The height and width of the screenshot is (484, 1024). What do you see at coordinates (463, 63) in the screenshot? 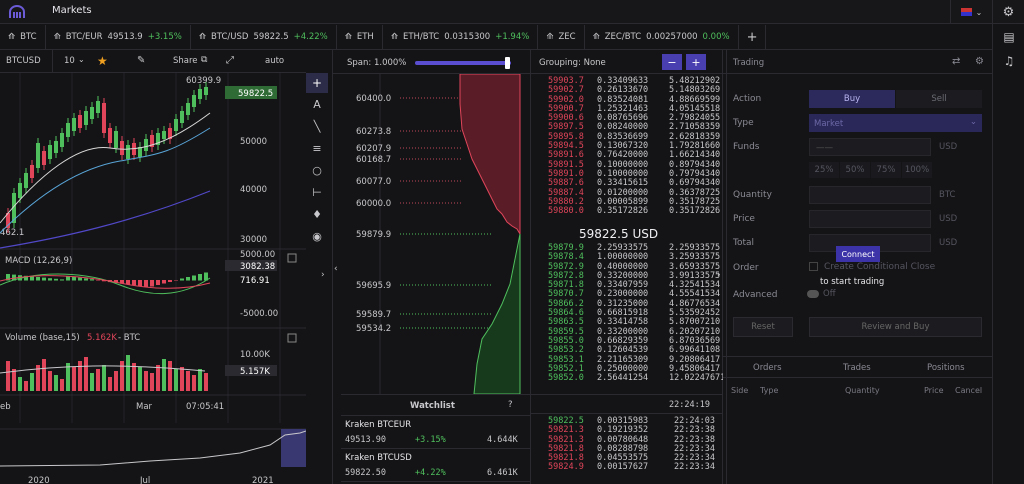
I see `span-slider` at bounding box center [463, 63].